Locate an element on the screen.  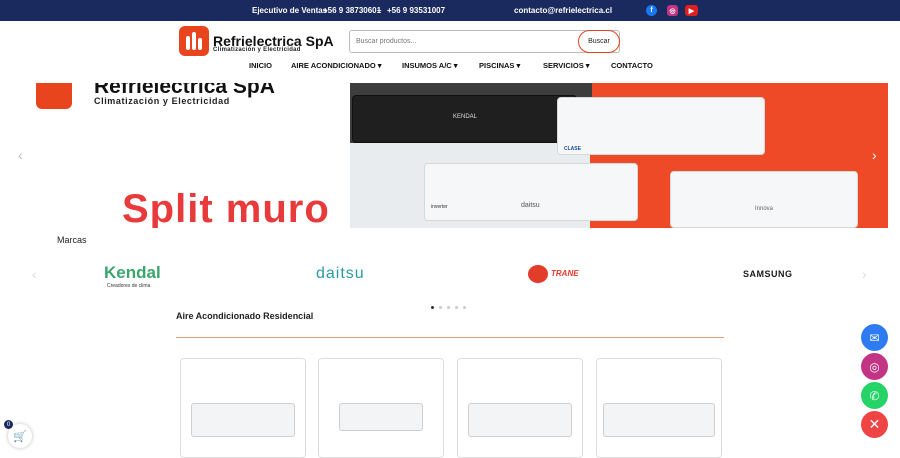
close-icon: ✕ is located at coordinates (874, 424).